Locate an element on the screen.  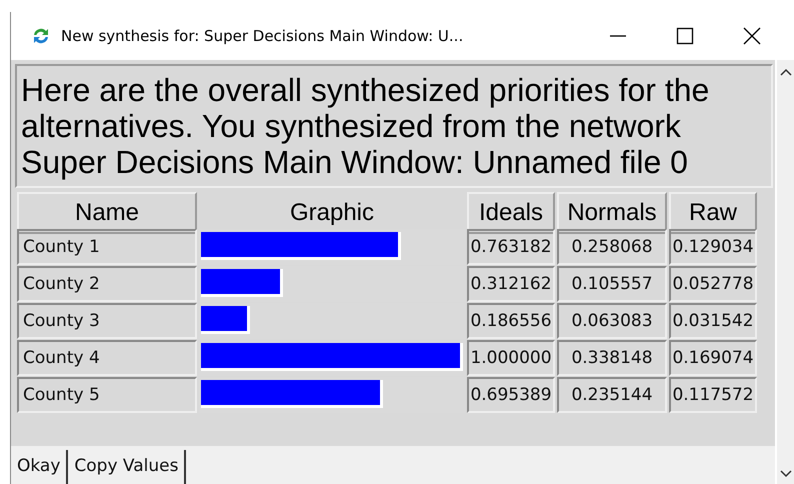
scroll-down-icon is located at coordinates (786, 474).